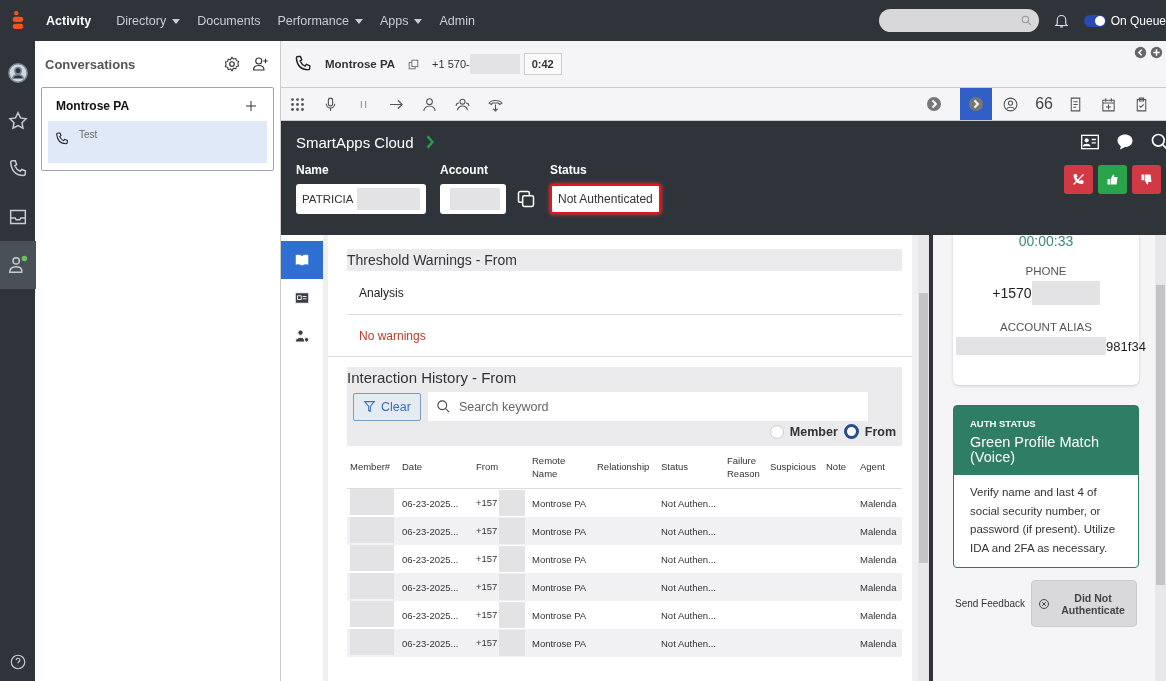 The width and height of the screenshot is (1166, 681). What do you see at coordinates (990, 603) in the screenshot?
I see `feedback-link: Send Feedback` at bounding box center [990, 603].